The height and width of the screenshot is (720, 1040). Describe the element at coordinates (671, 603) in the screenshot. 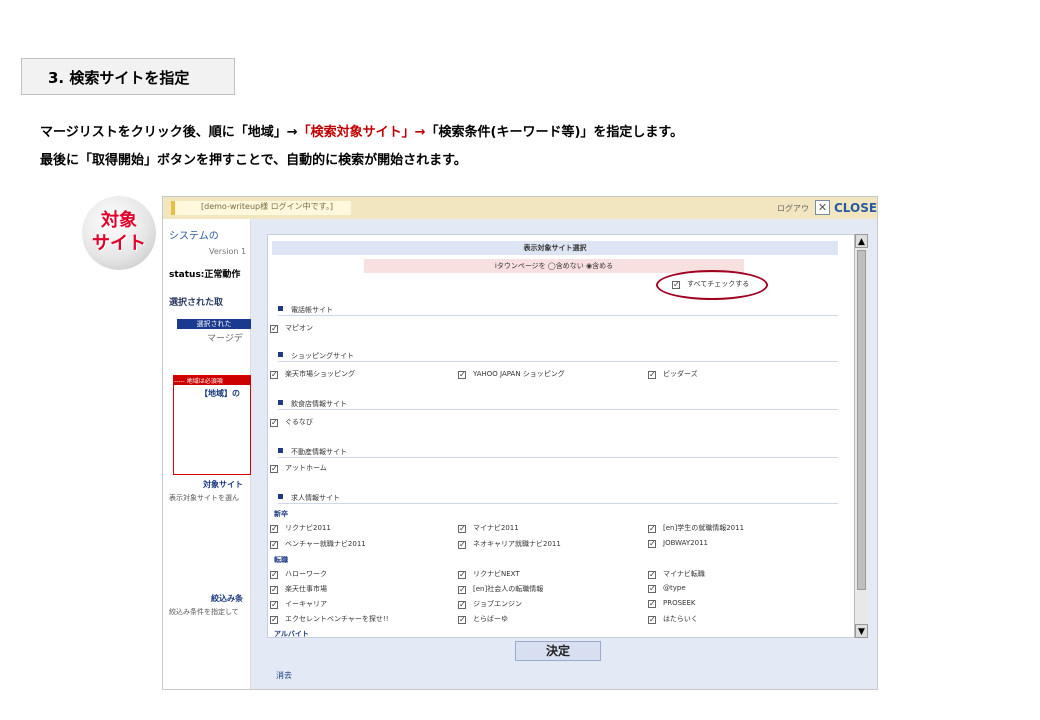

I see `site-checkbox: ✓ PROSEEK` at that location.